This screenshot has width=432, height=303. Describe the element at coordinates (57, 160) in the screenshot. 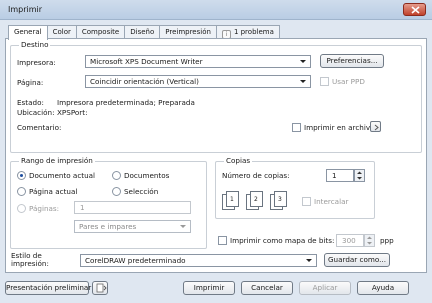

I see `rango-title: Rango de impresión` at that location.